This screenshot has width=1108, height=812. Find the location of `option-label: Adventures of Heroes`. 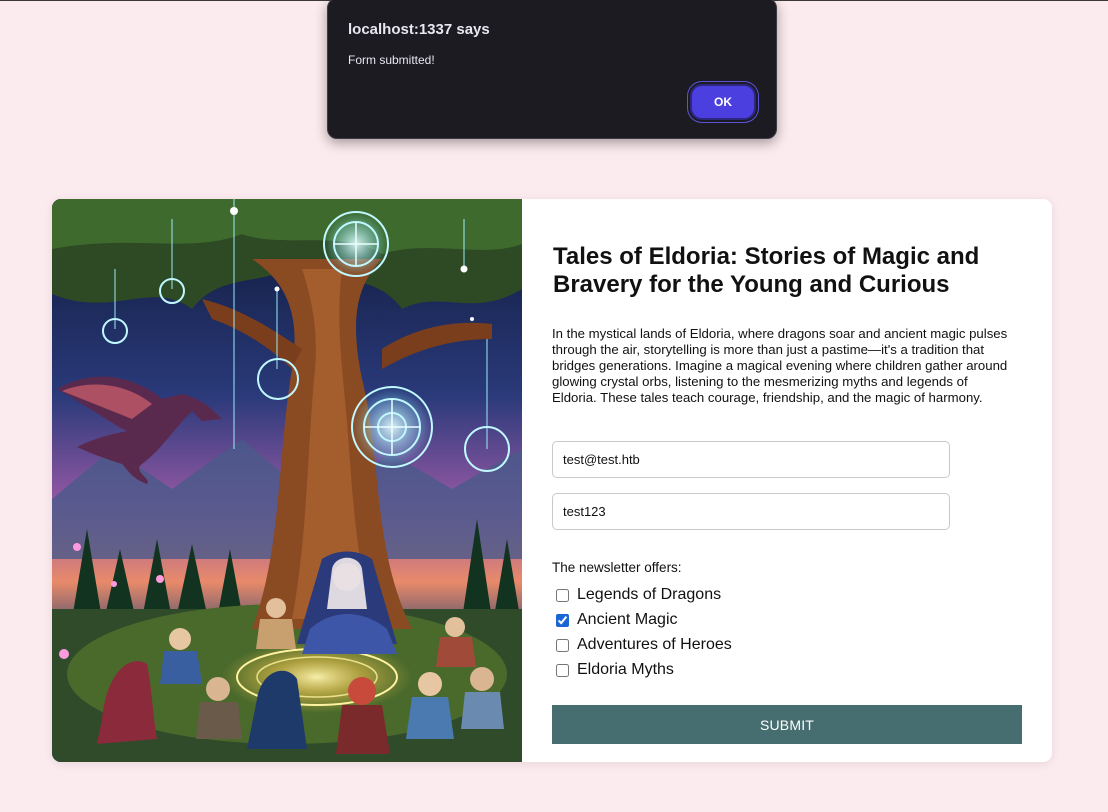

option-label: Adventures of Heroes is located at coordinates (654, 644).